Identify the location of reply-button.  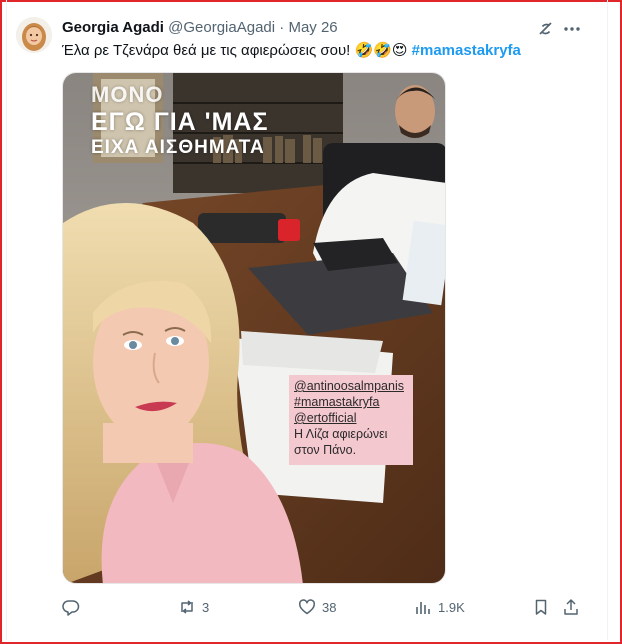
(74, 607).